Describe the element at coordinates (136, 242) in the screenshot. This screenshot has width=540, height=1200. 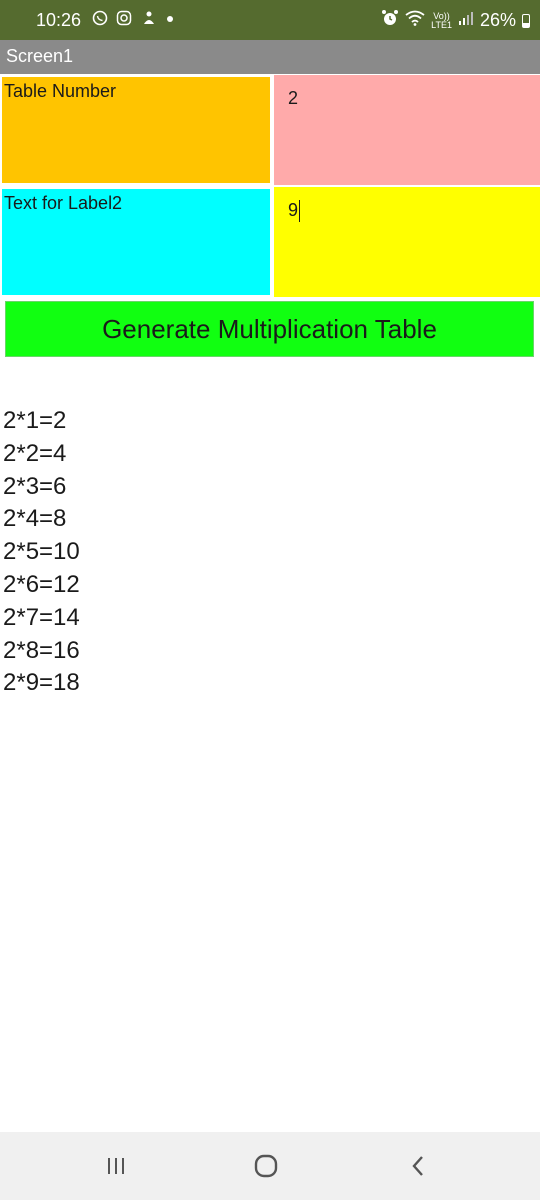
I see `label2-cell: Text for Label2` at that location.